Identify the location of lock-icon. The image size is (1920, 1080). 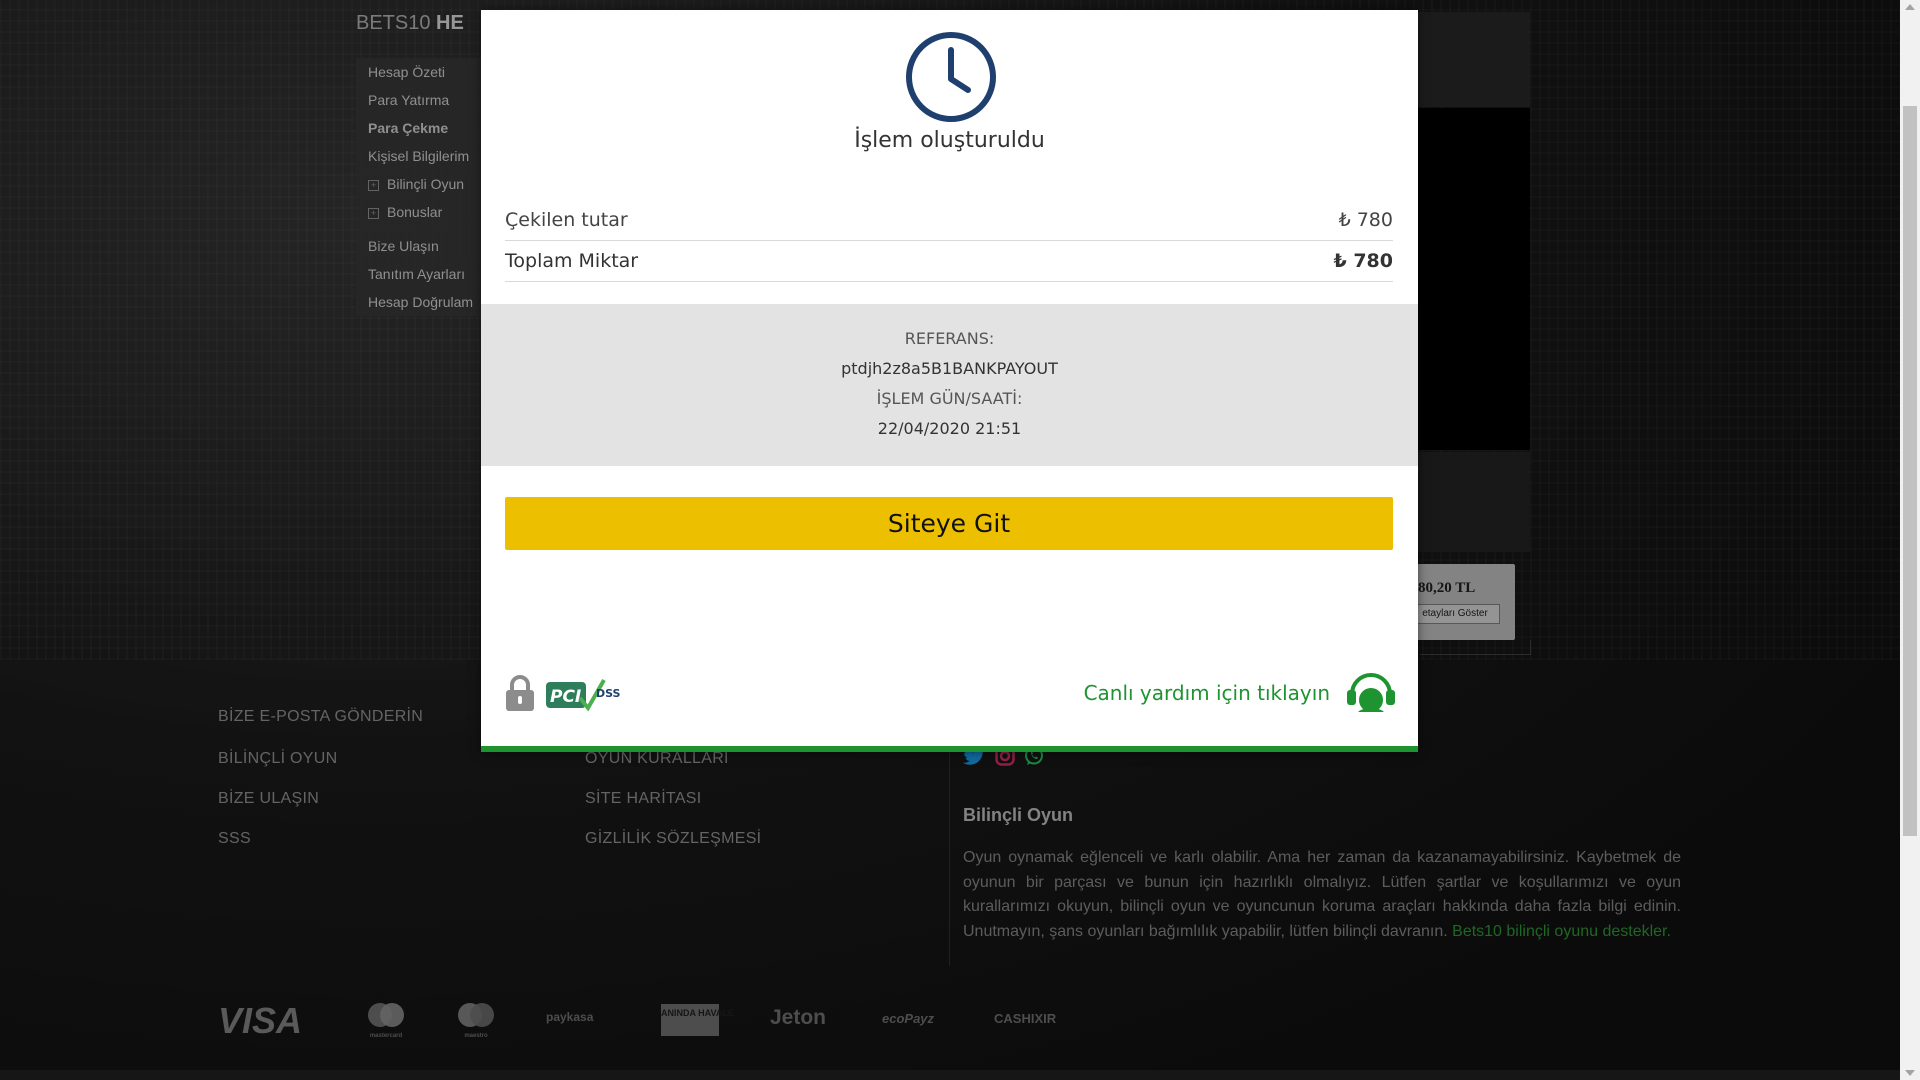
(520, 693).